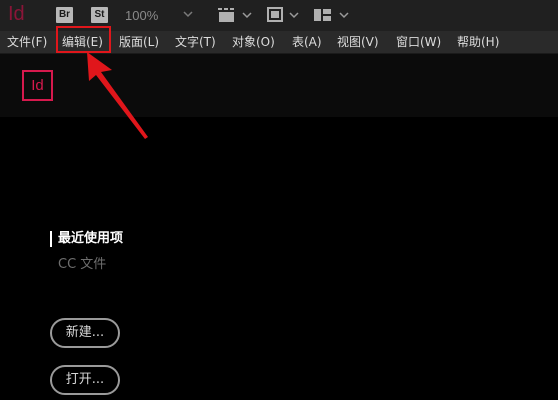 This screenshot has height=400, width=558. Describe the element at coordinates (358, 42) in the screenshot. I see `menu-view: 视图(V)` at that location.